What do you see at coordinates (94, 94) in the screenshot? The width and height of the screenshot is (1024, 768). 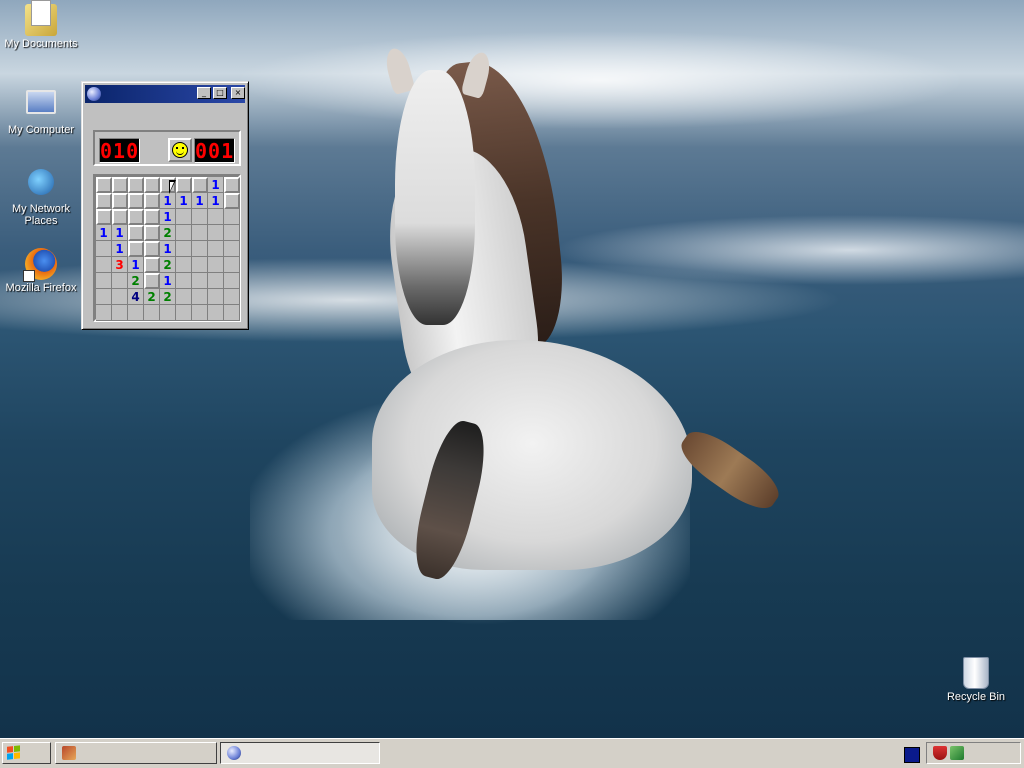 I see `minesweeper-app-icon` at bounding box center [94, 94].